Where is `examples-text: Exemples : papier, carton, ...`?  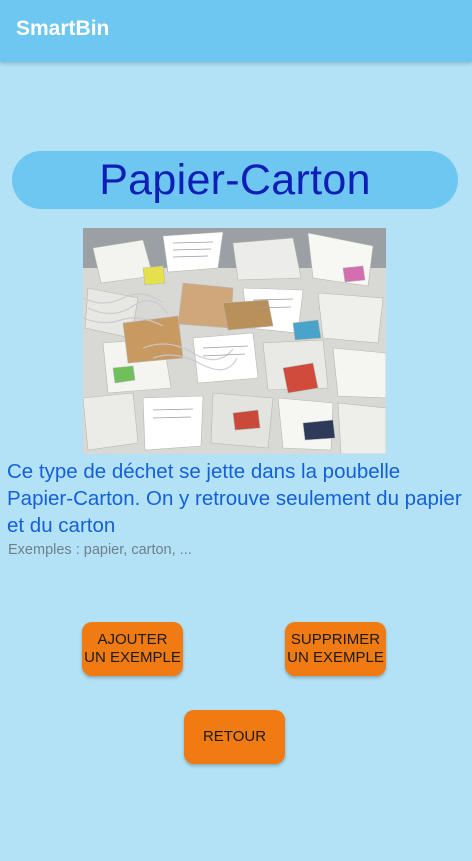 examples-text: Exemples : papier, carton, ... is located at coordinates (100, 550).